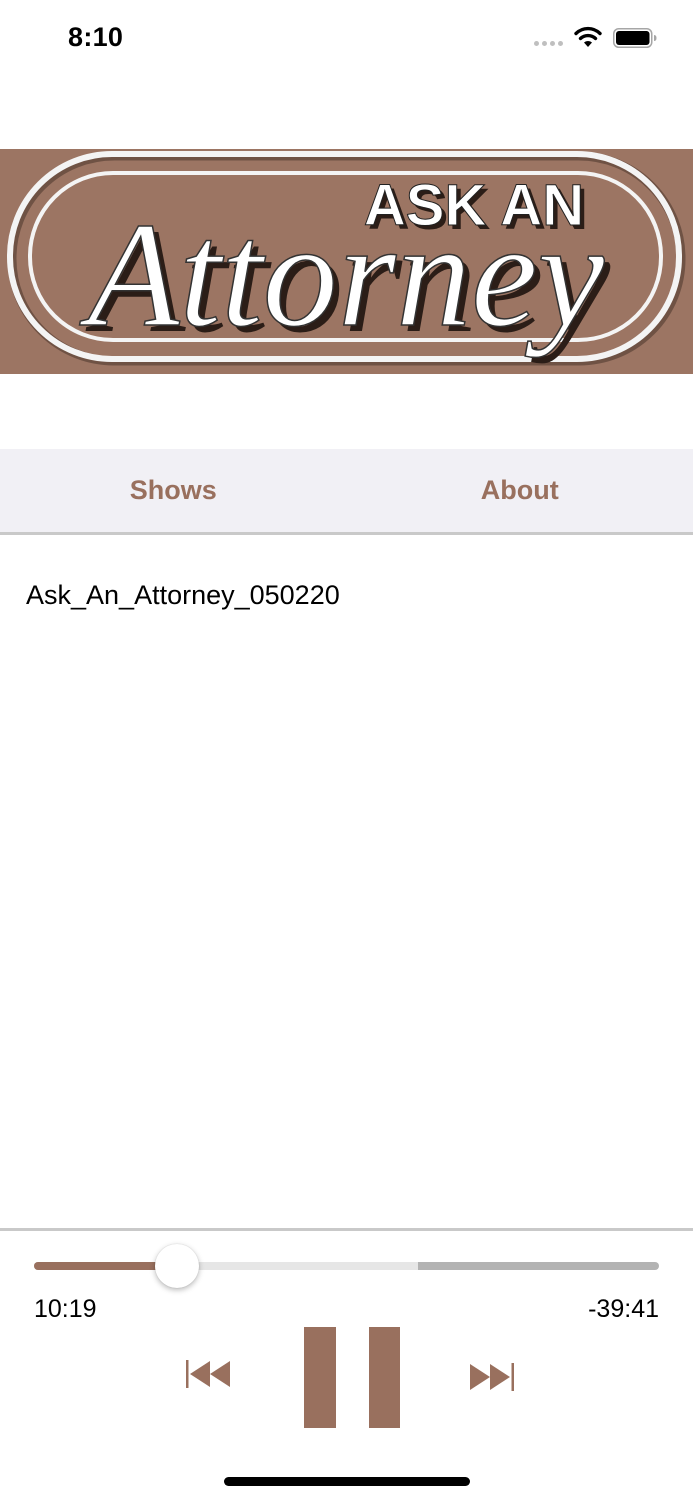  Describe the element at coordinates (208, 1374) in the screenshot. I see `previous-track-icon` at that location.